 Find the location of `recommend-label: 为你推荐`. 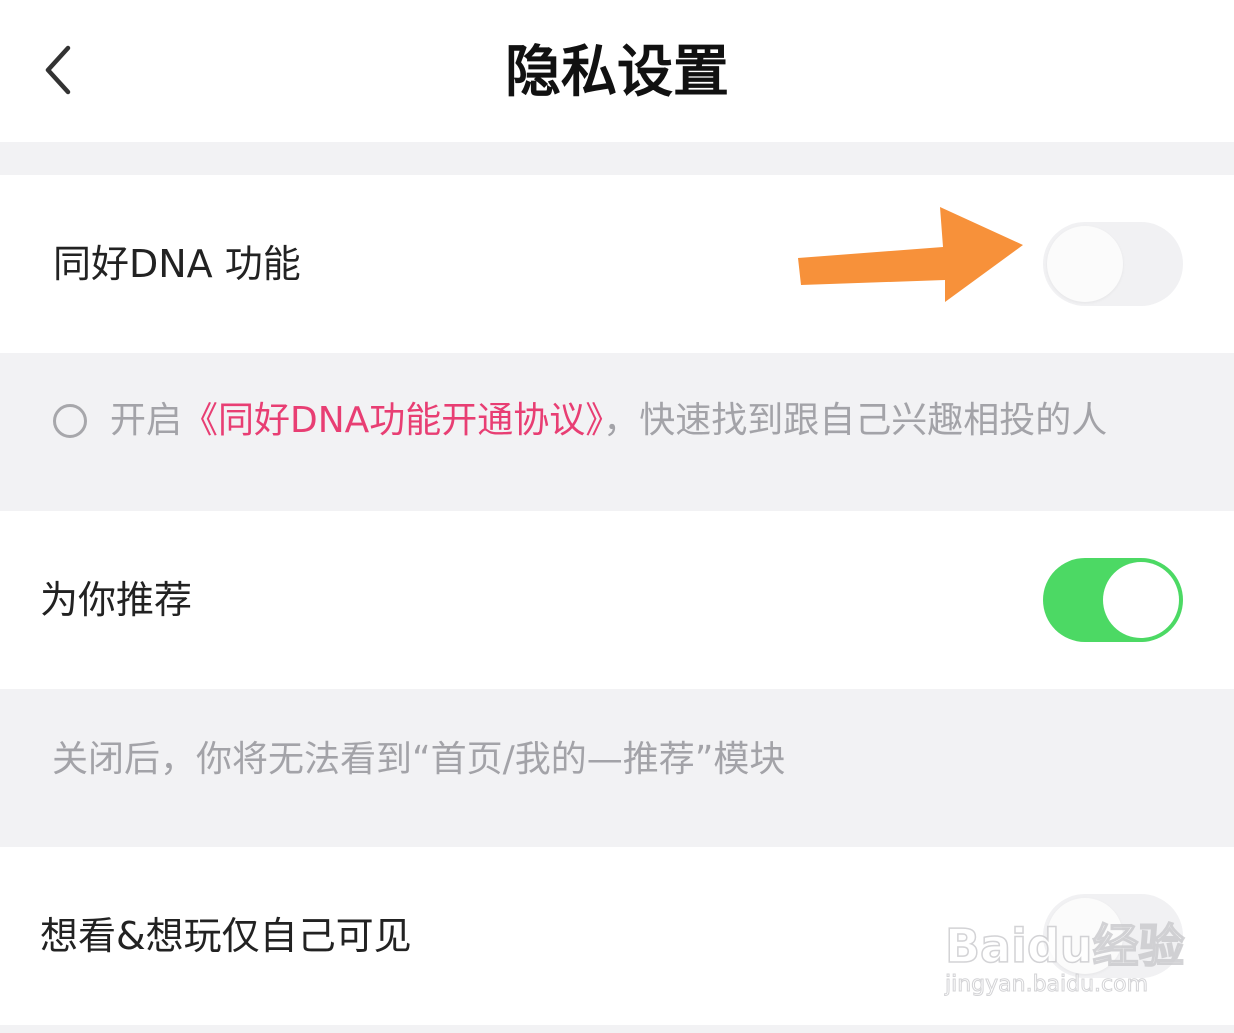

recommend-label: 为你推荐 is located at coordinates (116, 600).